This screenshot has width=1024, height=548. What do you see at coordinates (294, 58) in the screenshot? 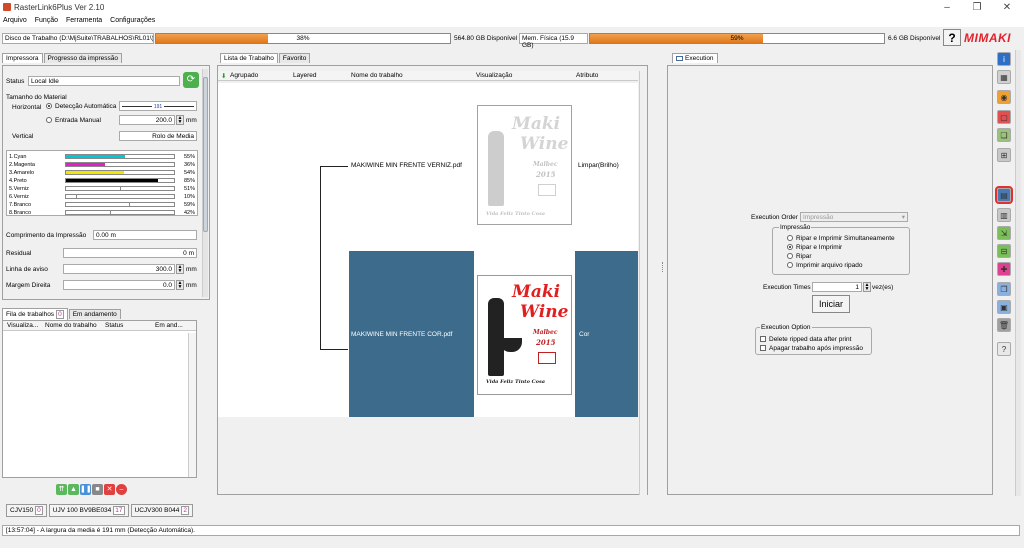
I see `tab-favorito: Favorito` at bounding box center [294, 58].